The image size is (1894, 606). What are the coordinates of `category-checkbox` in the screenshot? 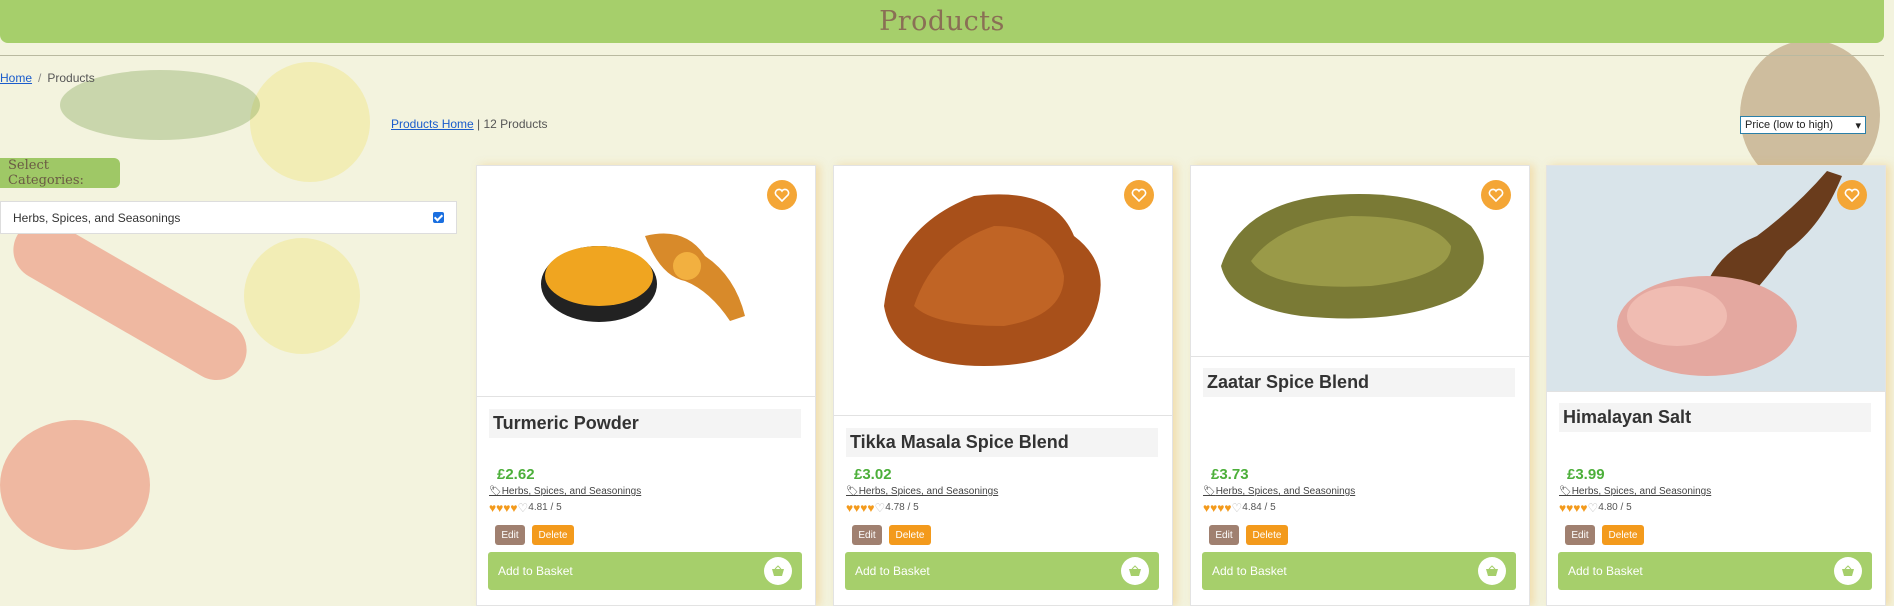 It's located at (438, 217).